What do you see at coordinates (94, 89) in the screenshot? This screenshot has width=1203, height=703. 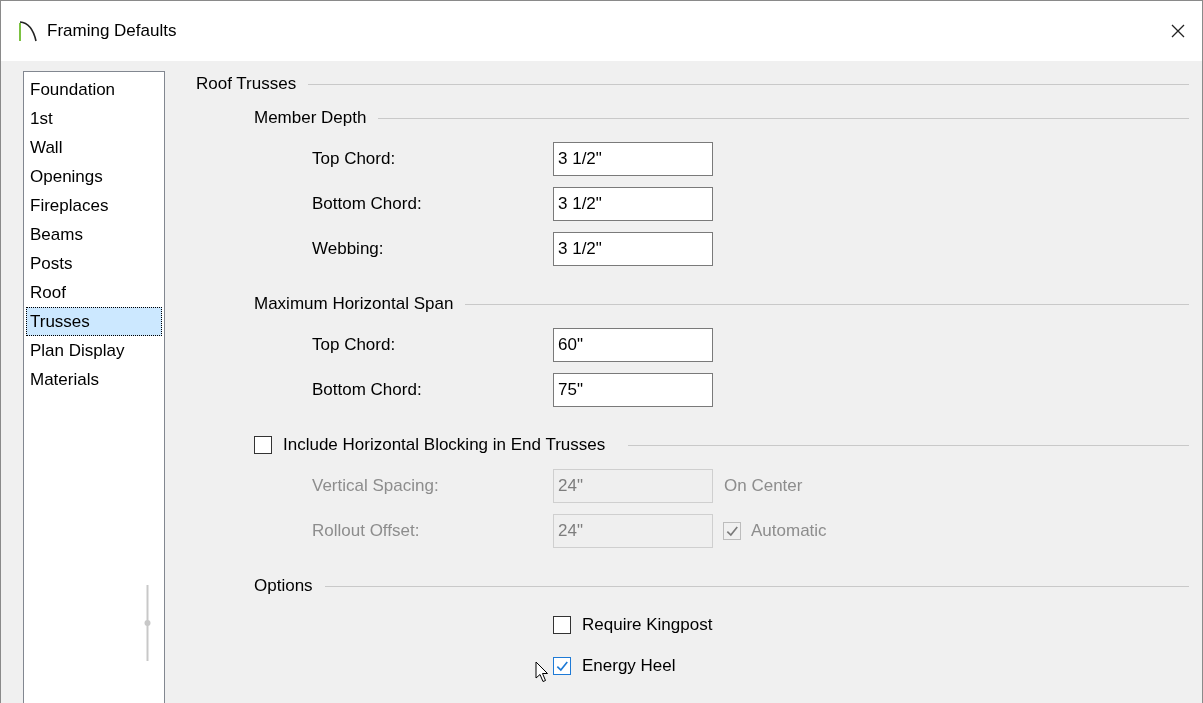 I see `sidebar-item: Foundation` at bounding box center [94, 89].